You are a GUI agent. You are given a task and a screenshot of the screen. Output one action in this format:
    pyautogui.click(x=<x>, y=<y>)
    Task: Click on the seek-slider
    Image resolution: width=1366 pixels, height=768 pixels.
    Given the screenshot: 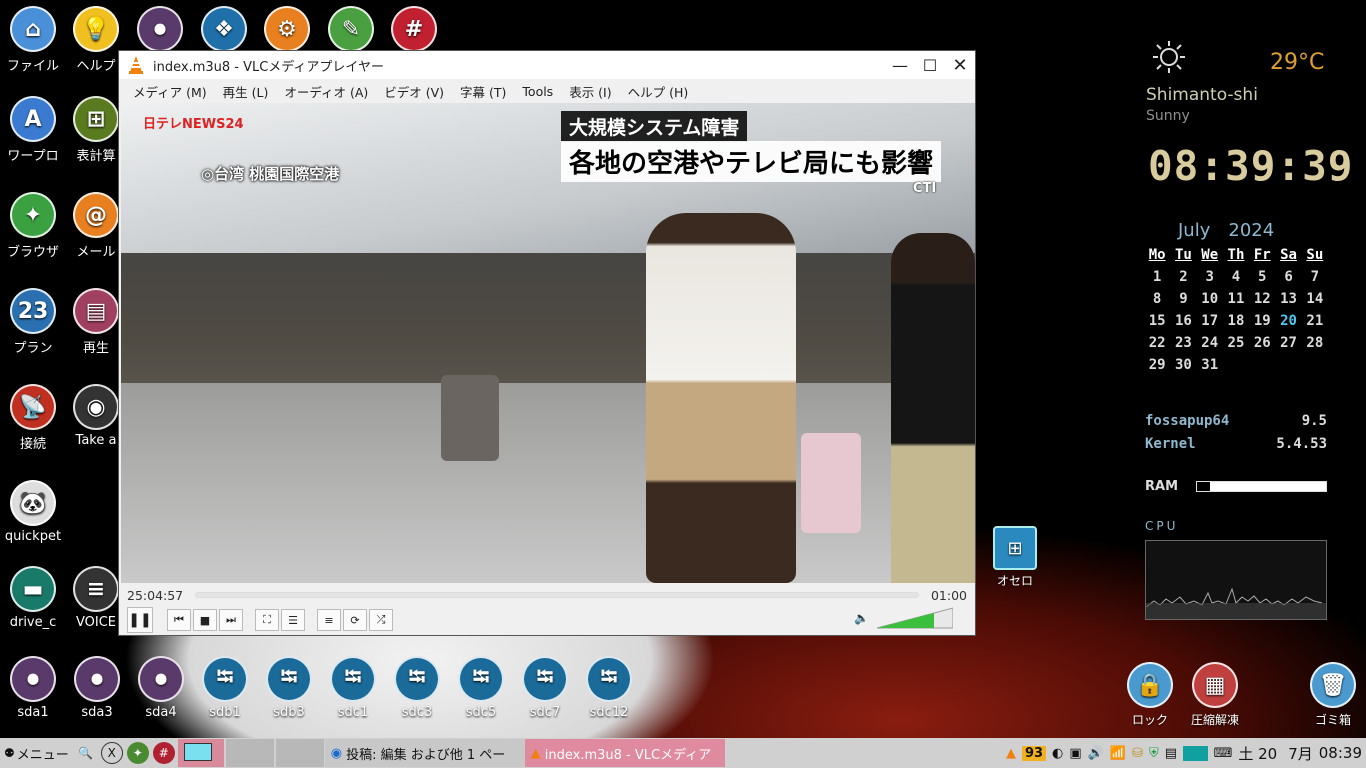 What is the action you would take?
    pyautogui.click(x=557, y=595)
    